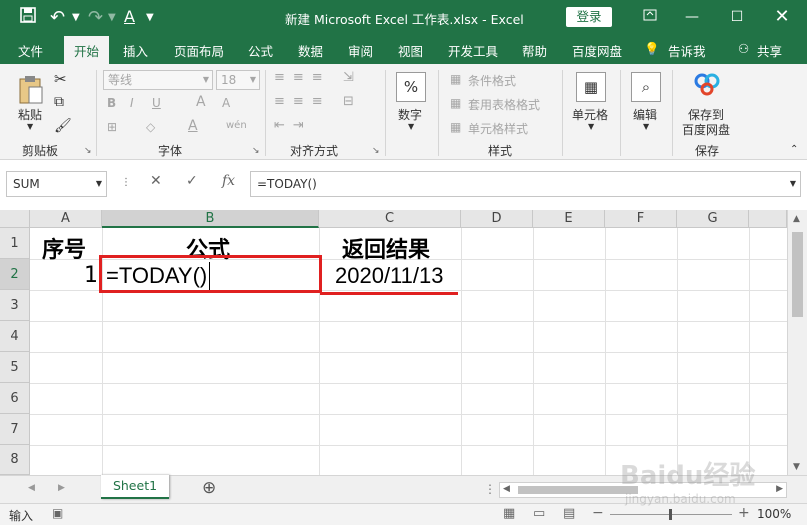 The width and height of the screenshot is (807, 525). Describe the element at coordinates (796, 219) in the screenshot. I see `scroll-up-icon: ▲` at that location.